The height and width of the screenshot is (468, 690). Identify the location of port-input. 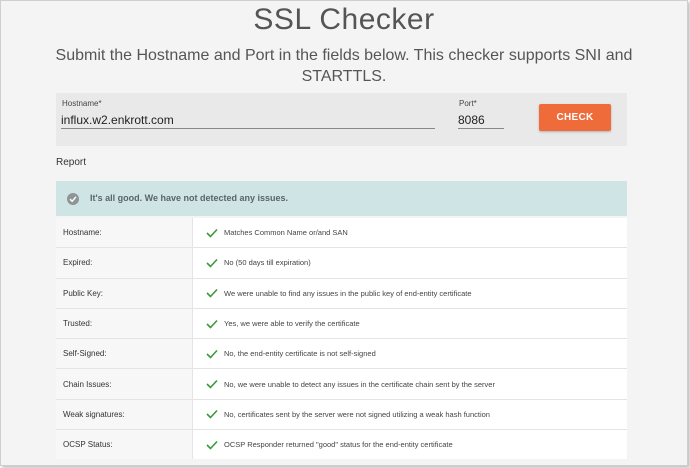
(481, 120).